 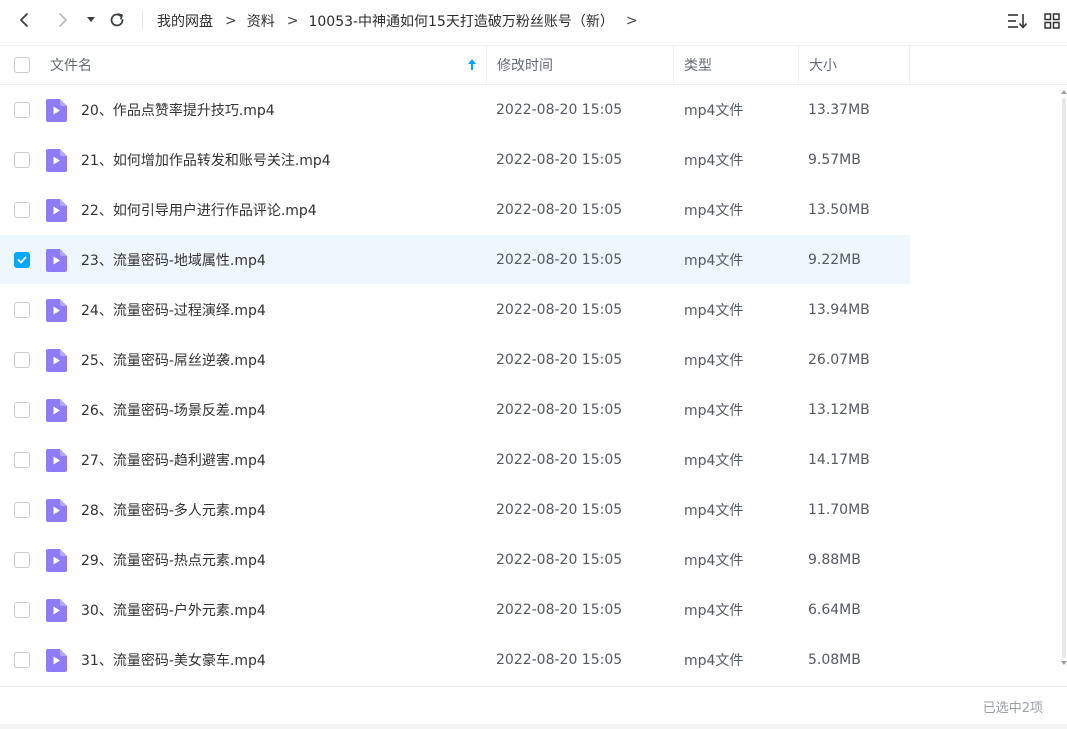 What do you see at coordinates (533, 705) in the screenshot?
I see `status-bar: 已选中2项` at bounding box center [533, 705].